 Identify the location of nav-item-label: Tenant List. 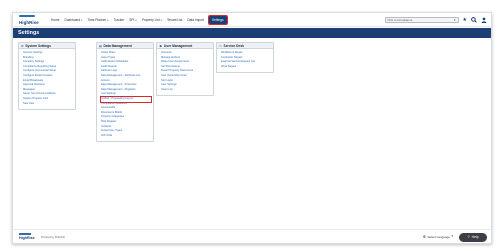
(174, 20).